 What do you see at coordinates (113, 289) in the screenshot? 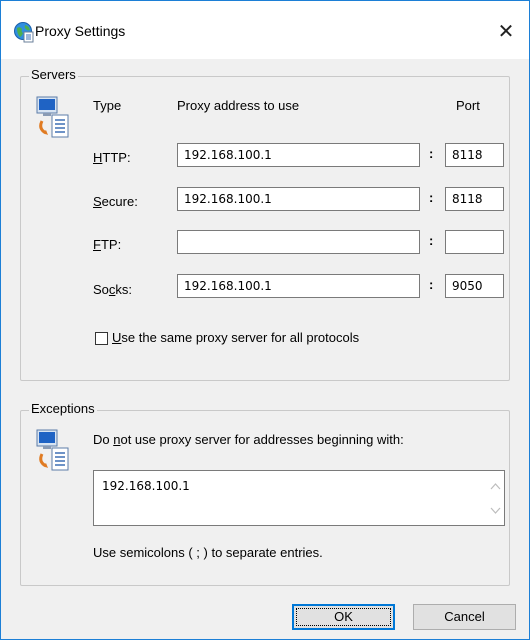
I see `socks-label: Socks:` at bounding box center [113, 289].